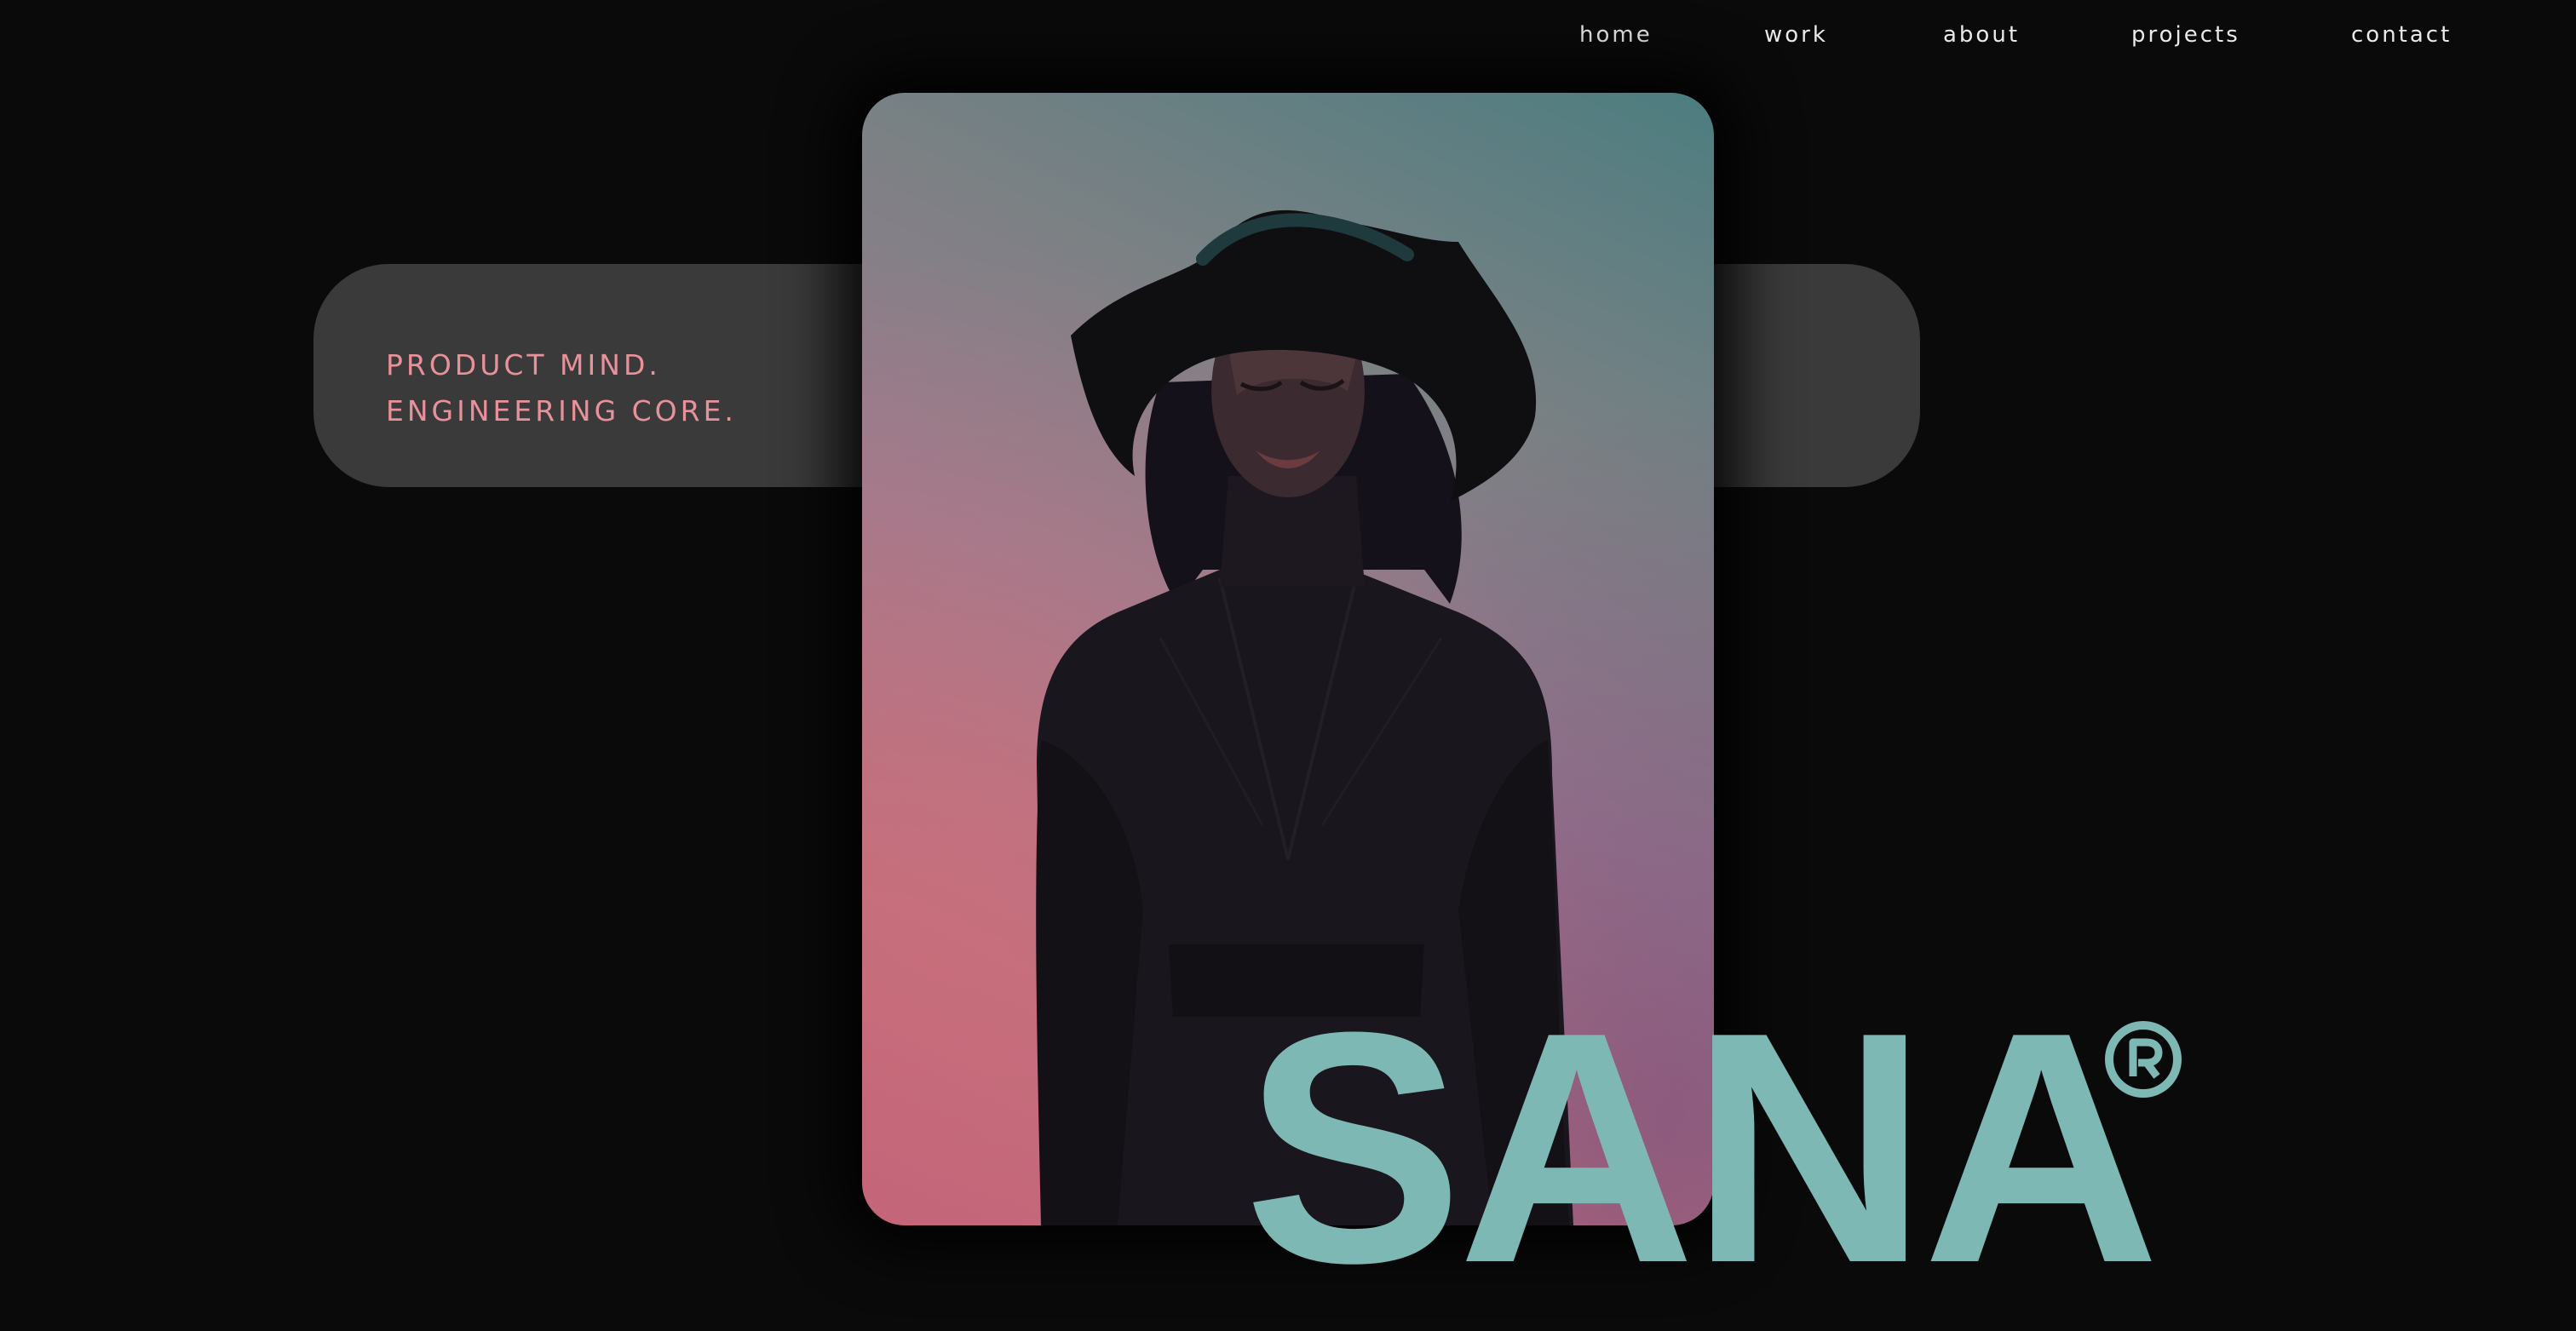 Image resolution: width=2576 pixels, height=1331 pixels. What do you see at coordinates (1796, 35) in the screenshot?
I see `nav-work-link: work` at bounding box center [1796, 35].